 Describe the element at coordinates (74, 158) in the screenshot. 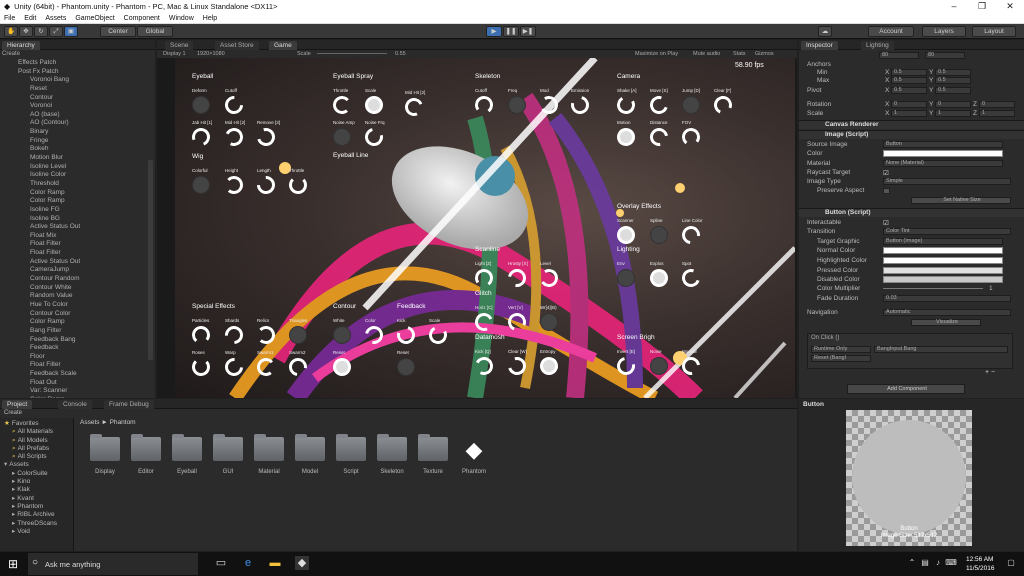

I see `hierarchy-item: Motion Blur` at that location.